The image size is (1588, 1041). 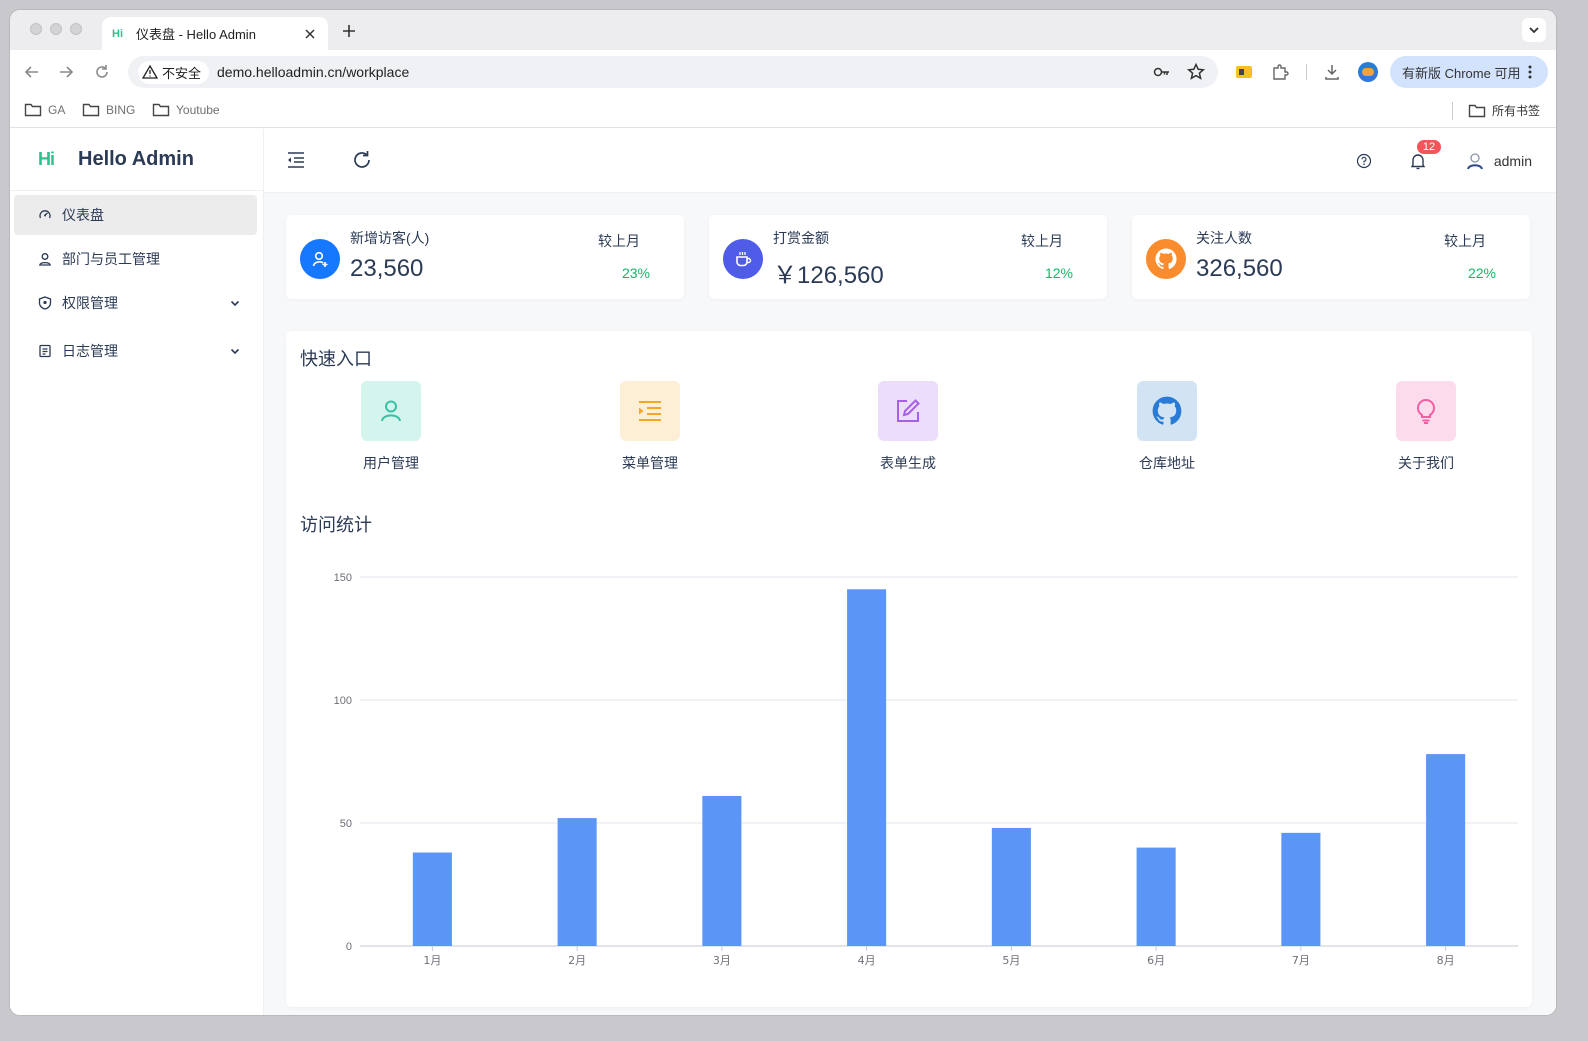 What do you see at coordinates (1364, 161) in the screenshot?
I see `help-icon` at bounding box center [1364, 161].